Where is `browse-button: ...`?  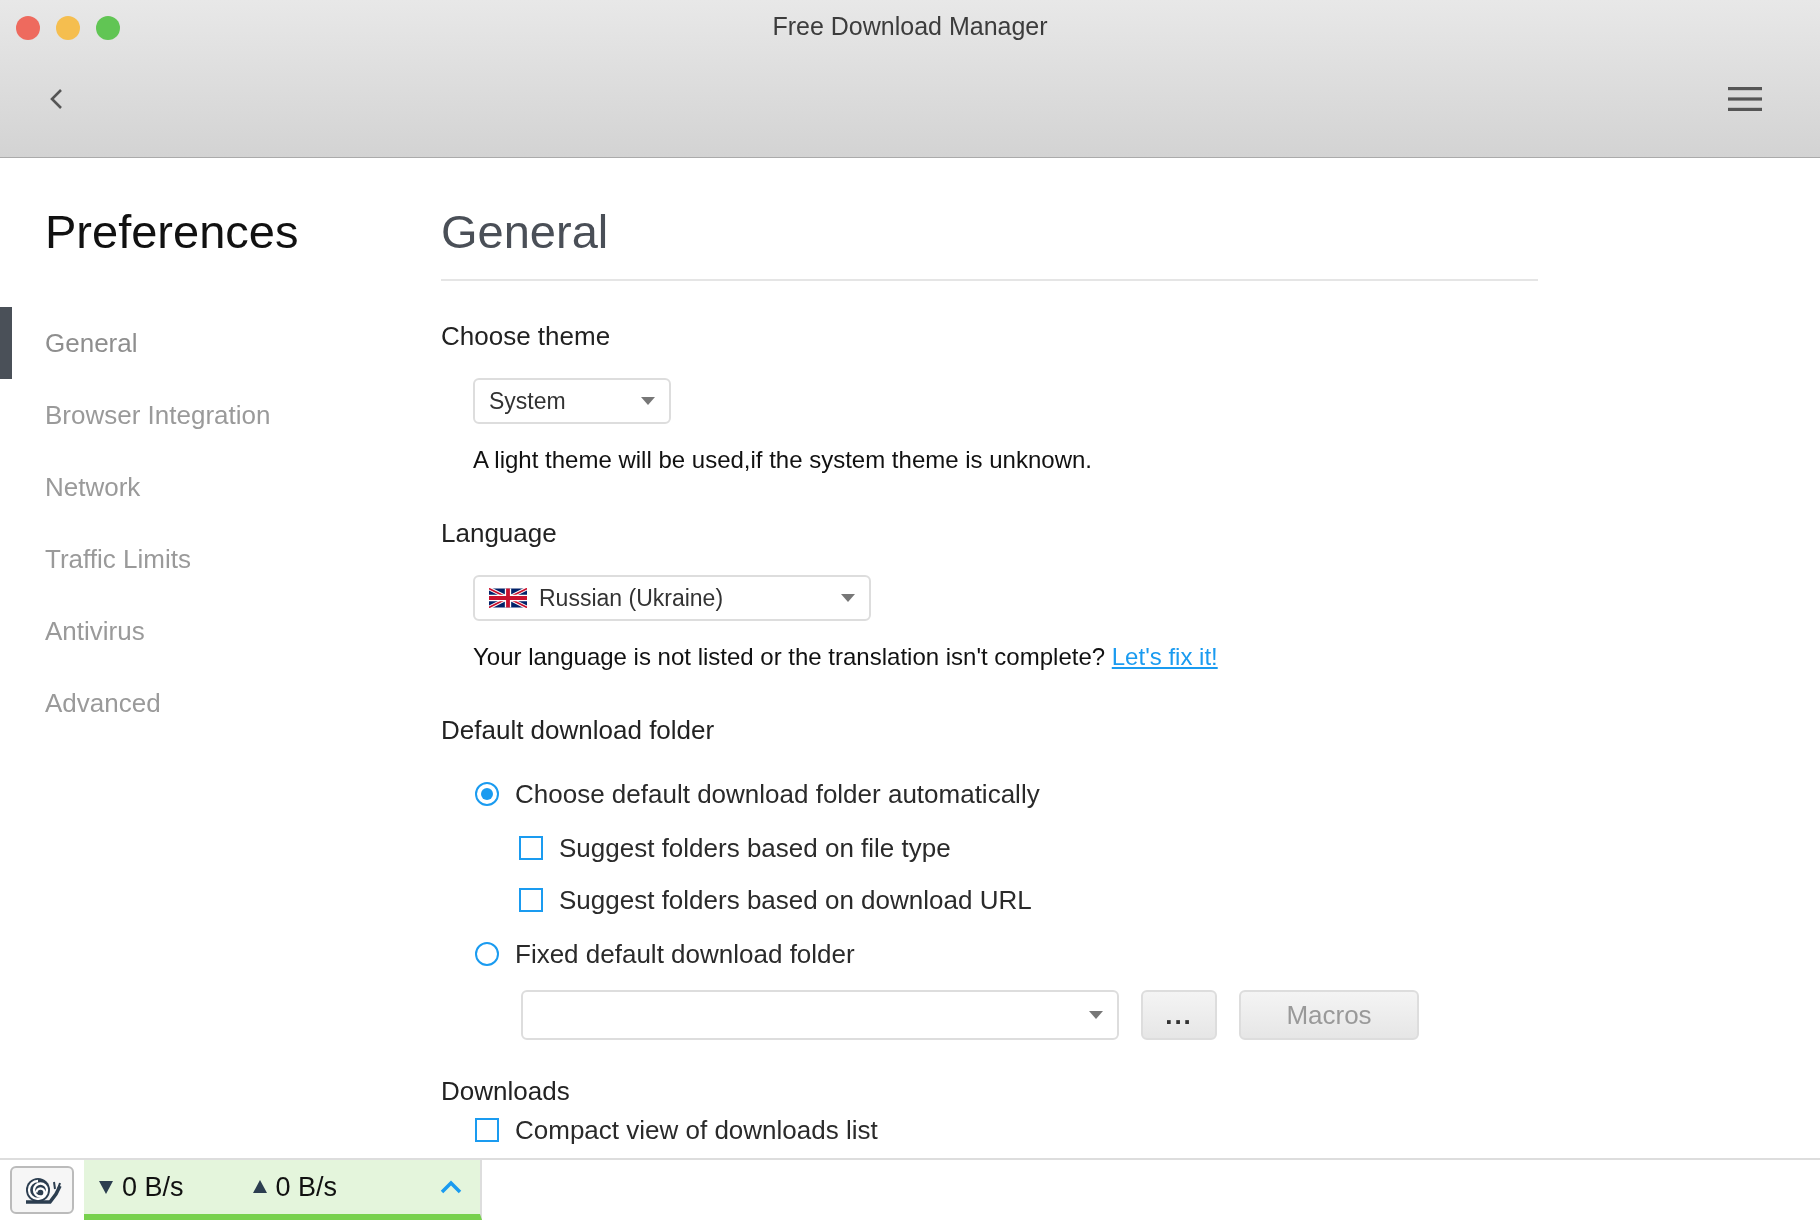
browse-button: ... is located at coordinates (1179, 1015).